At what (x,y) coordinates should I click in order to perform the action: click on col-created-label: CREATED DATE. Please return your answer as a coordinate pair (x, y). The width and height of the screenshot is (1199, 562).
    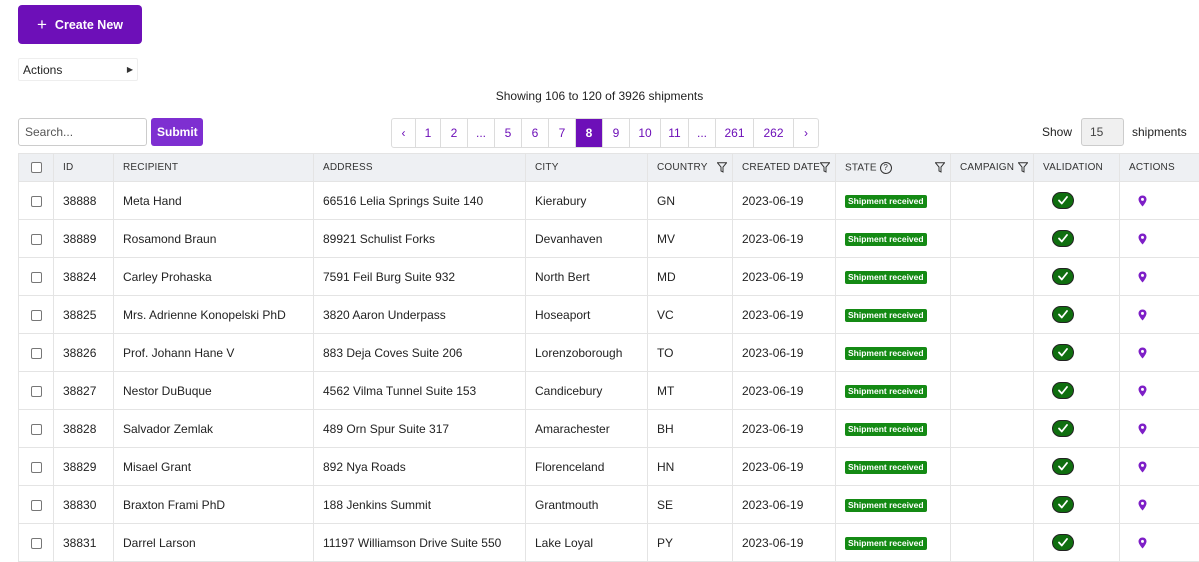
    Looking at the image, I should click on (781, 167).